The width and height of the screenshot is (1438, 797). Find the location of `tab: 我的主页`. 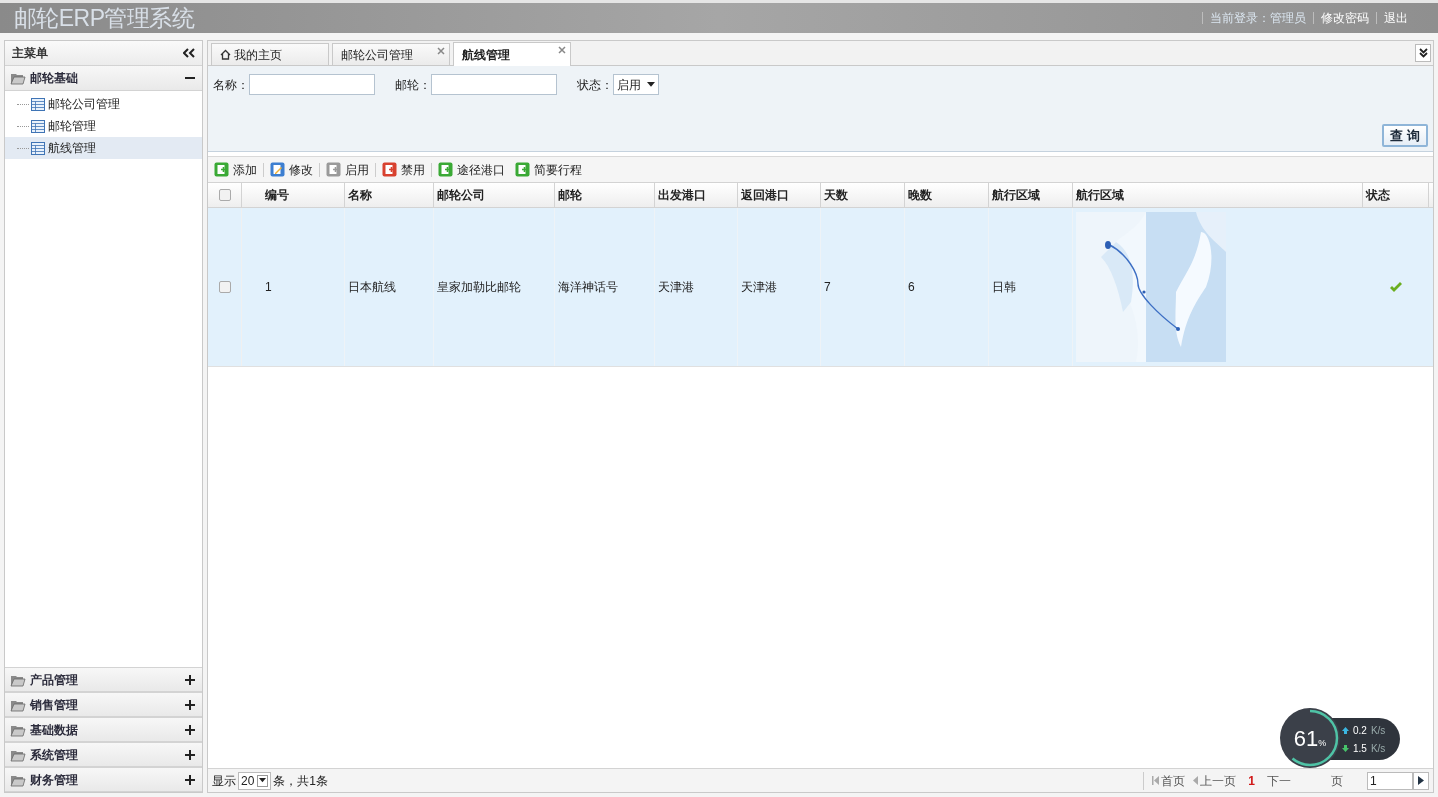

tab: 我的主页 is located at coordinates (270, 54).